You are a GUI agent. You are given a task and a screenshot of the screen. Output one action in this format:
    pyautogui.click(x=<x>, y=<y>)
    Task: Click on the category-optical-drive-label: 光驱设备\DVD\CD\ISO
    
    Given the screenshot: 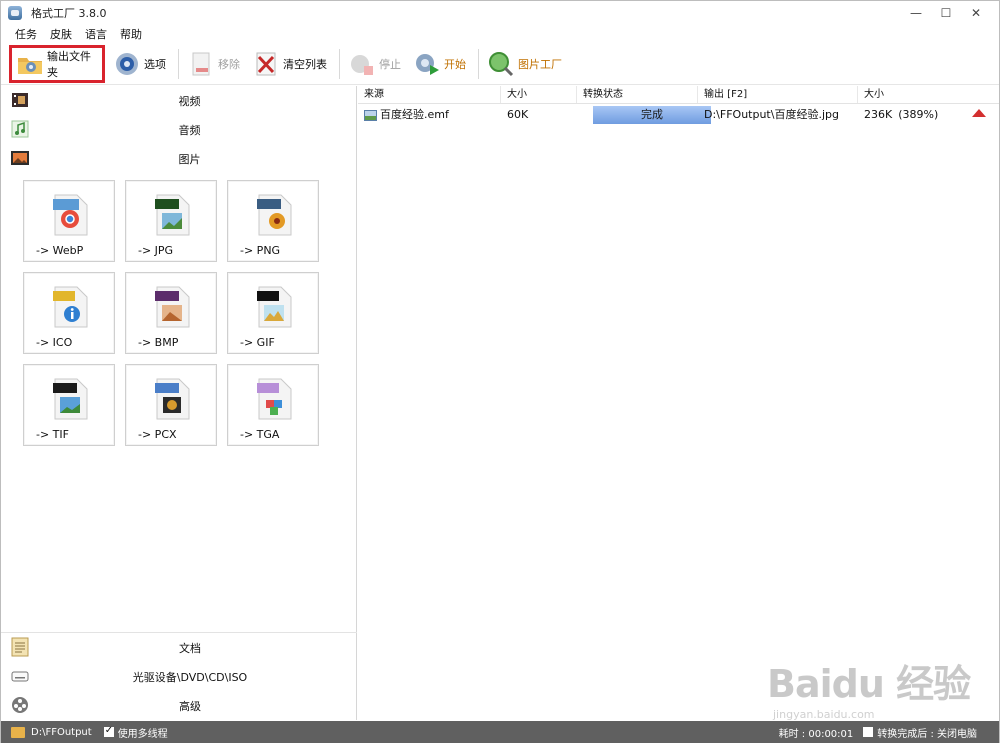 What is the action you would take?
    pyautogui.click(x=190, y=677)
    